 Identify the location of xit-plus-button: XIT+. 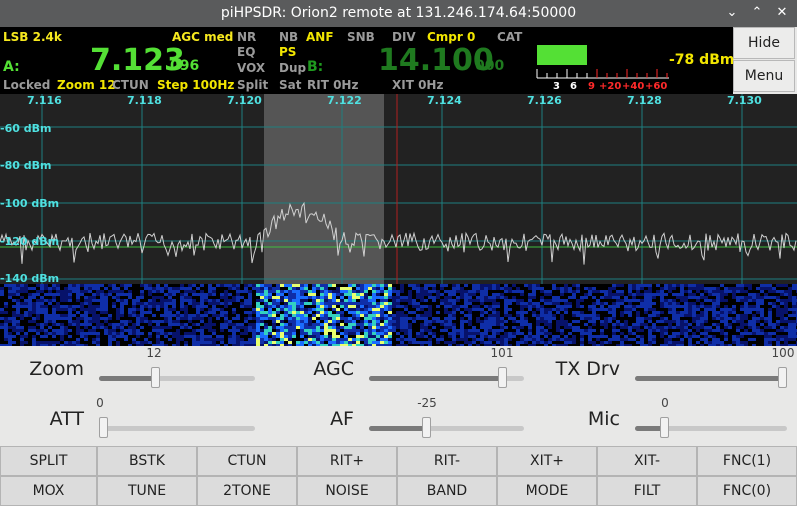
(547, 461).